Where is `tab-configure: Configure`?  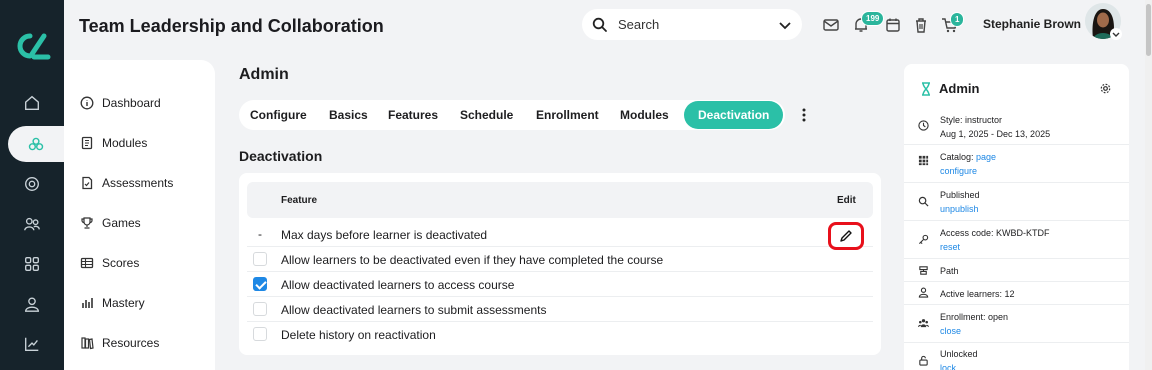 tab-configure: Configure is located at coordinates (278, 115).